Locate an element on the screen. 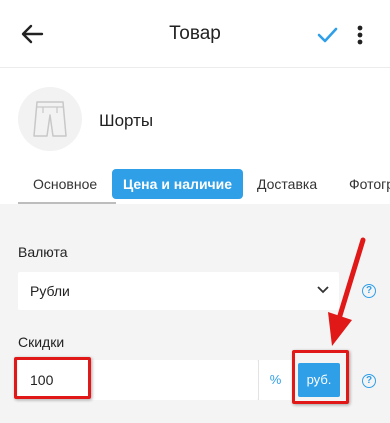  tab-bar: Основное Цена и наличие Доставка Фотогр is located at coordinates (195, 182).